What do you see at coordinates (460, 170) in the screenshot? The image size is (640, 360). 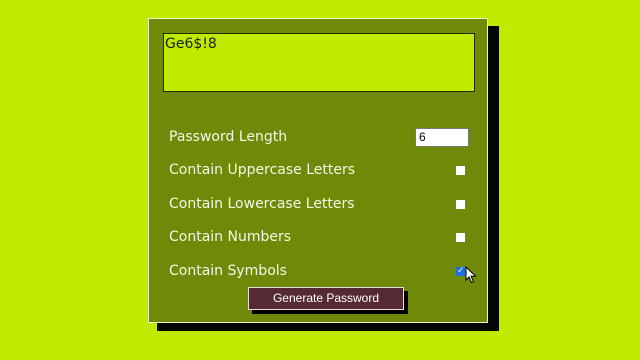 I see `option-uppercase-checkbox` at bounding box center [460, 170].